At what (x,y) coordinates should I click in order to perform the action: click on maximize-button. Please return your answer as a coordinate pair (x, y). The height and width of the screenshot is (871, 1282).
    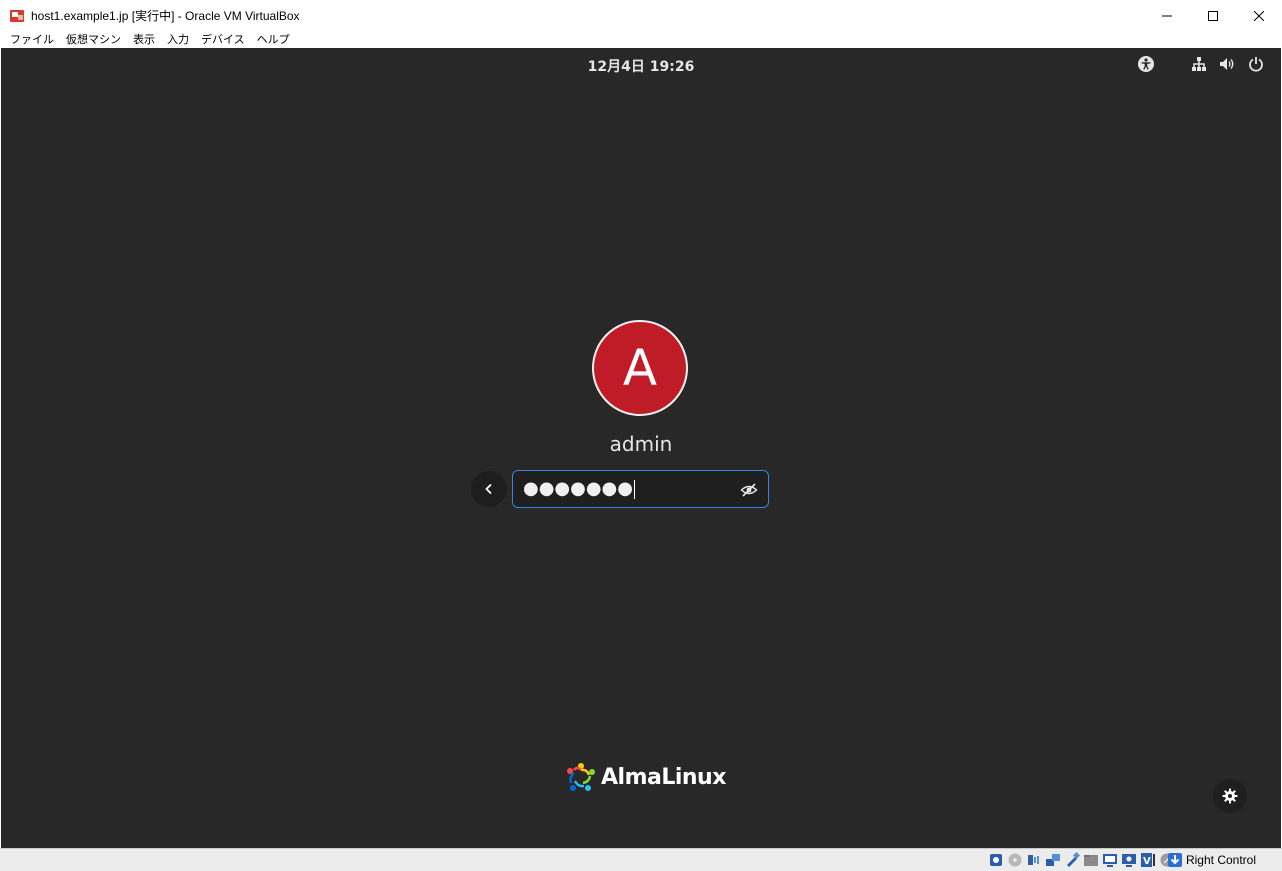
    Looking at the image, I should click on (1213, 15).